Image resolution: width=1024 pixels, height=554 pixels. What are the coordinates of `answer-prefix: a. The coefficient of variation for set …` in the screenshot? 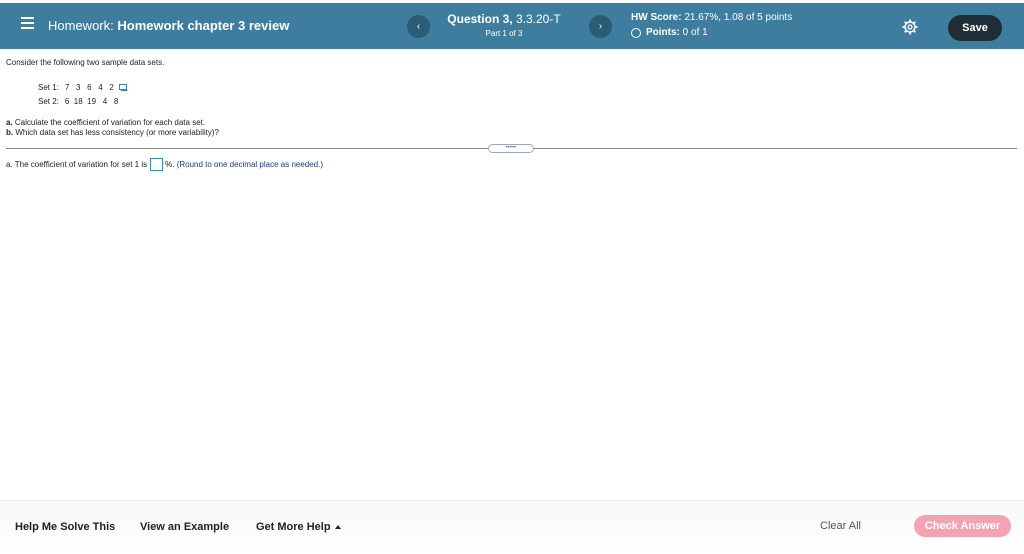 It's located at (77, 164).